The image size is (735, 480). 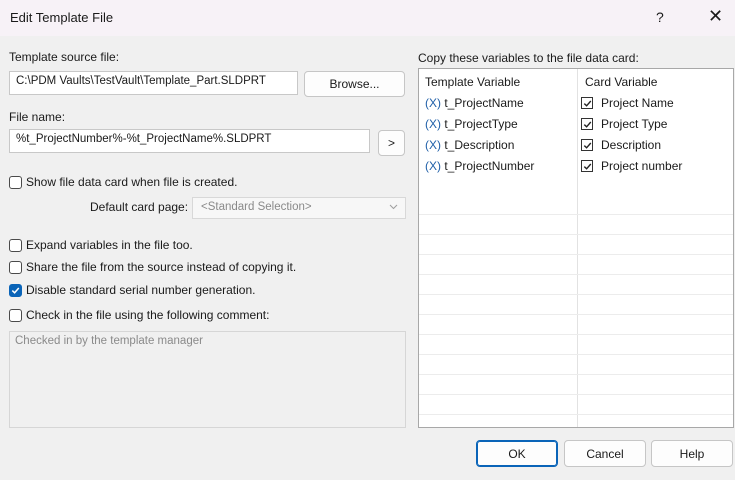 I want to click on card-variable-name: Description, so click(x=631, y=145).